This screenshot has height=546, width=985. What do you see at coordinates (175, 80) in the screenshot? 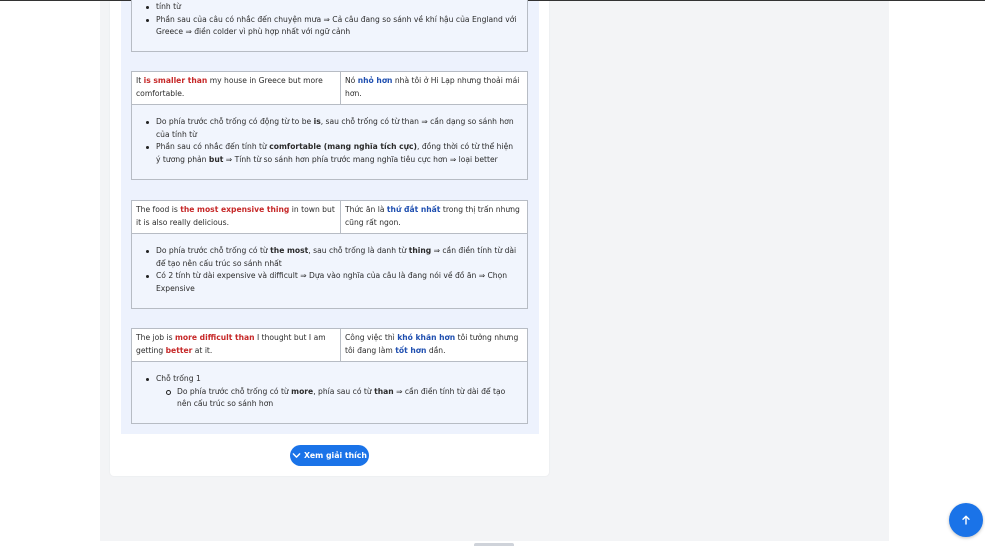
I see `highlighted-english-phrase: is smaller than` at bounding box center [175, 80].